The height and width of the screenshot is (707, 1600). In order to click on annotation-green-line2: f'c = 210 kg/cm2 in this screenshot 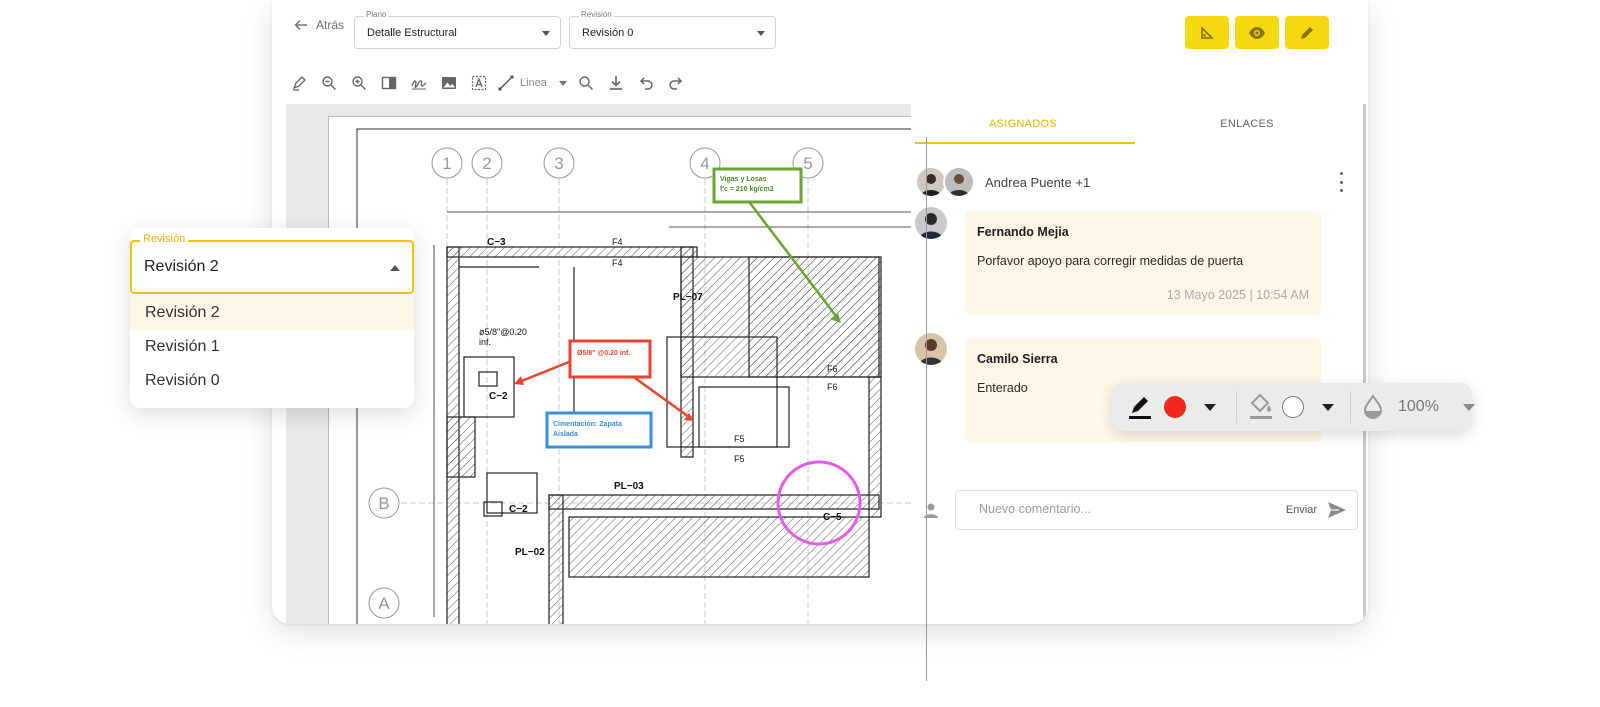, I will do `click(747, 189)`.